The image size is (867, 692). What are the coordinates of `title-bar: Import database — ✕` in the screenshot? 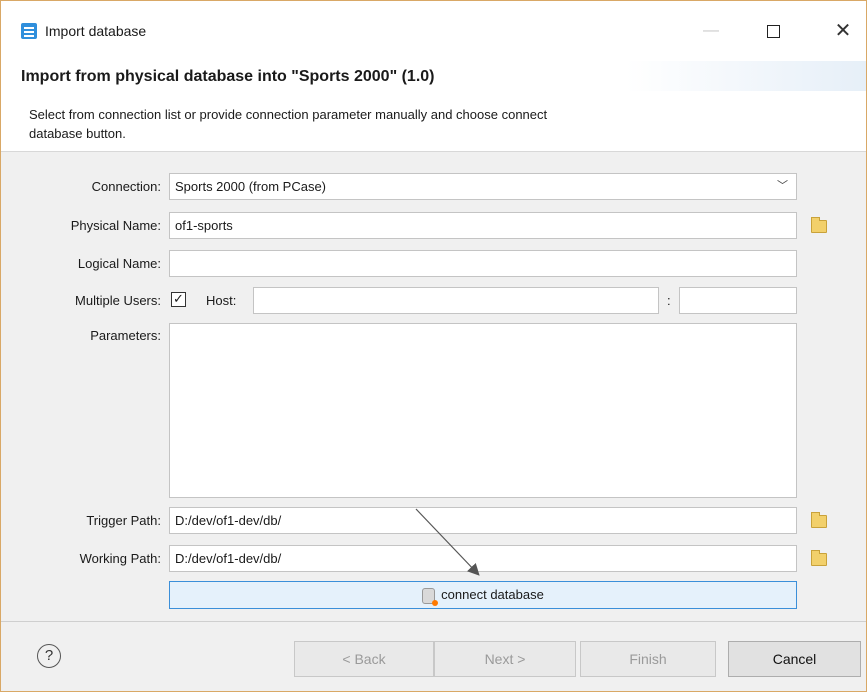 It's located at (433, 31).